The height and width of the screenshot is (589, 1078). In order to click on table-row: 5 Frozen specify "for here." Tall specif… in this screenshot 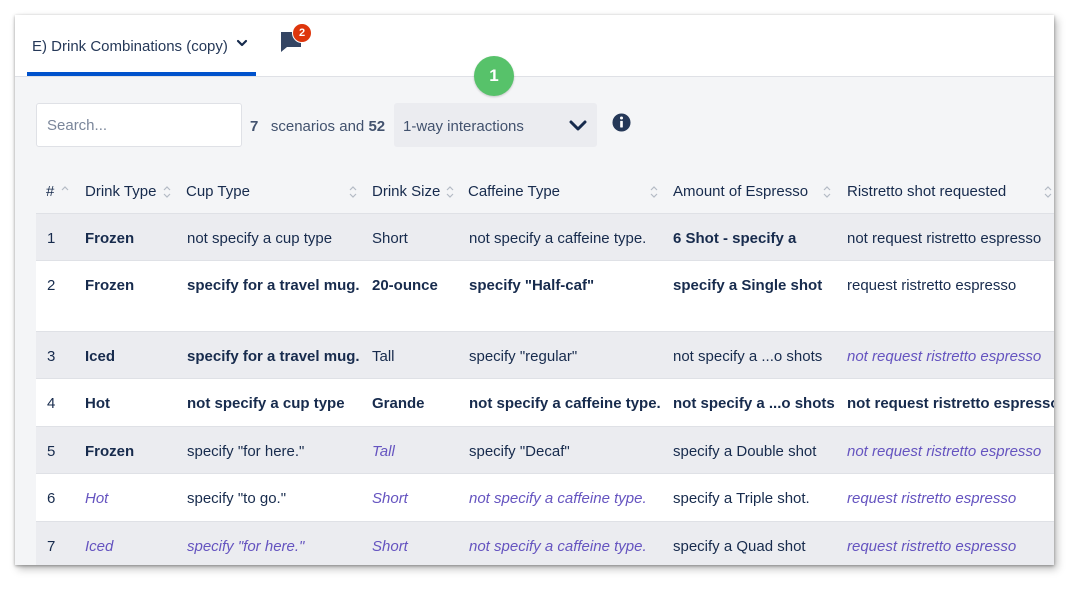, I will do `click(545, 449)`.